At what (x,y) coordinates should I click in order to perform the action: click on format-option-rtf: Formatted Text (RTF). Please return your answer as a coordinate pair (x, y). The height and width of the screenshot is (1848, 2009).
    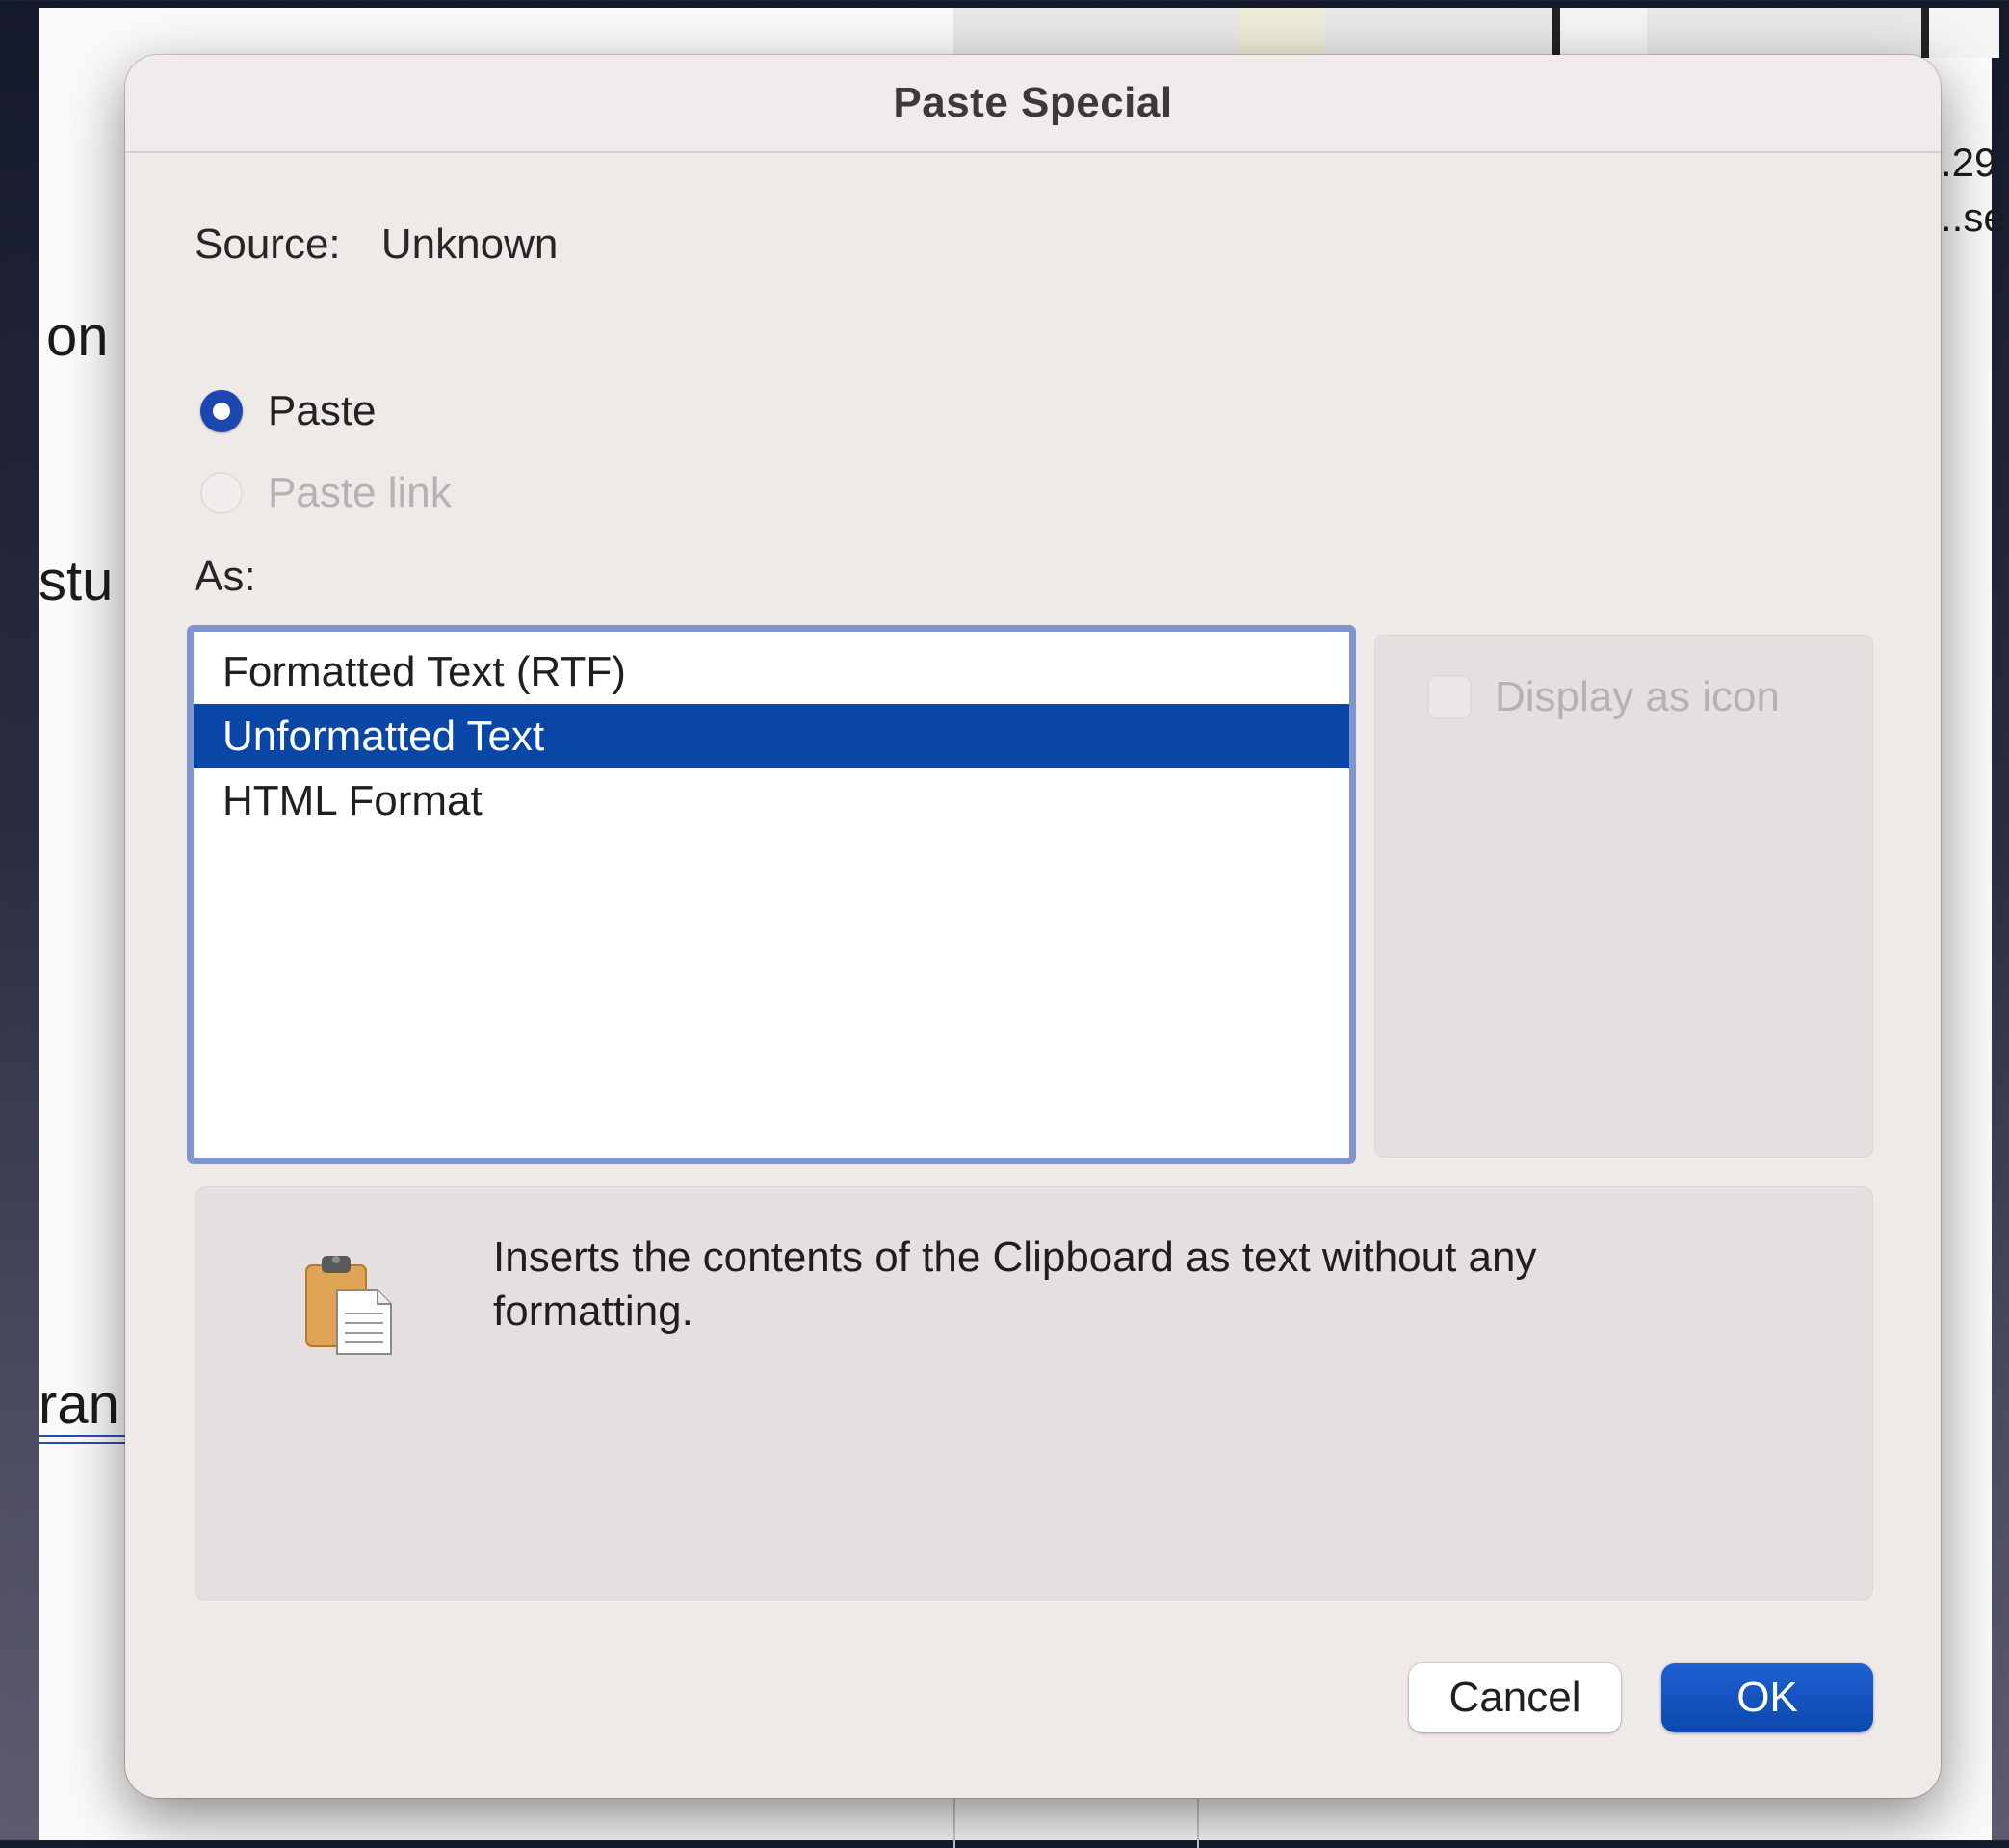
    Looking at the image, I should click on (771, 671).